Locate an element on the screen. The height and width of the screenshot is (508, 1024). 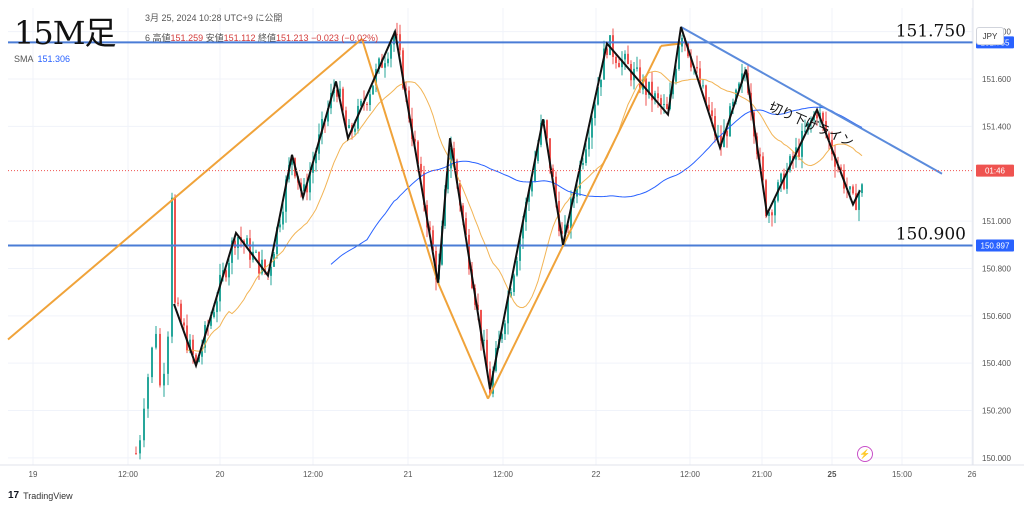
high-value: 151.259 is located at coordinates (187, 38).